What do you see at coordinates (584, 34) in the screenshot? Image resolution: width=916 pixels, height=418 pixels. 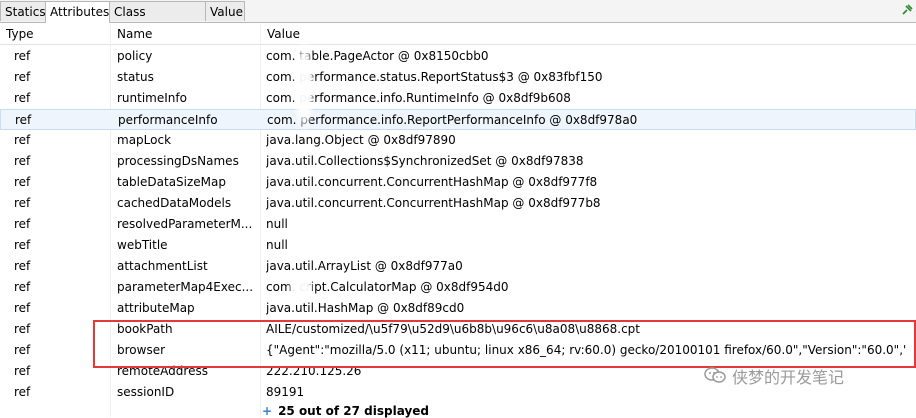 I see `column-value: Value` at bounding box center [584, 34].